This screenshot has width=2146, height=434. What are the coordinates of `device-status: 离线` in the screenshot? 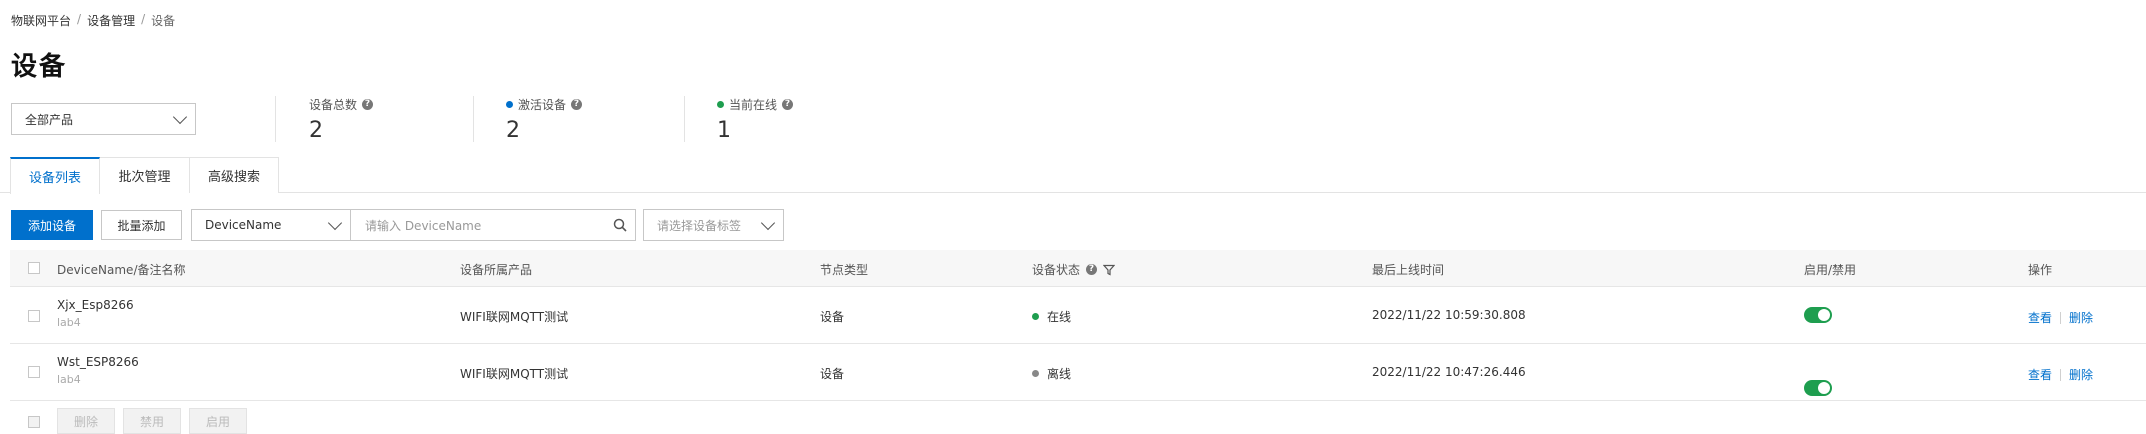 It's located at (1051, 373).